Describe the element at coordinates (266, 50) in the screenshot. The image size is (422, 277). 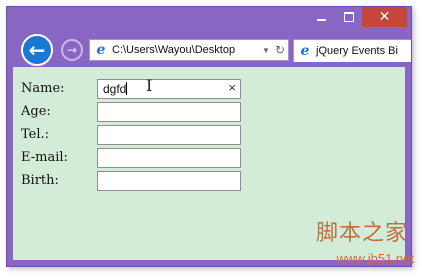
I see `chevron-down-icon: ▼` at that location.